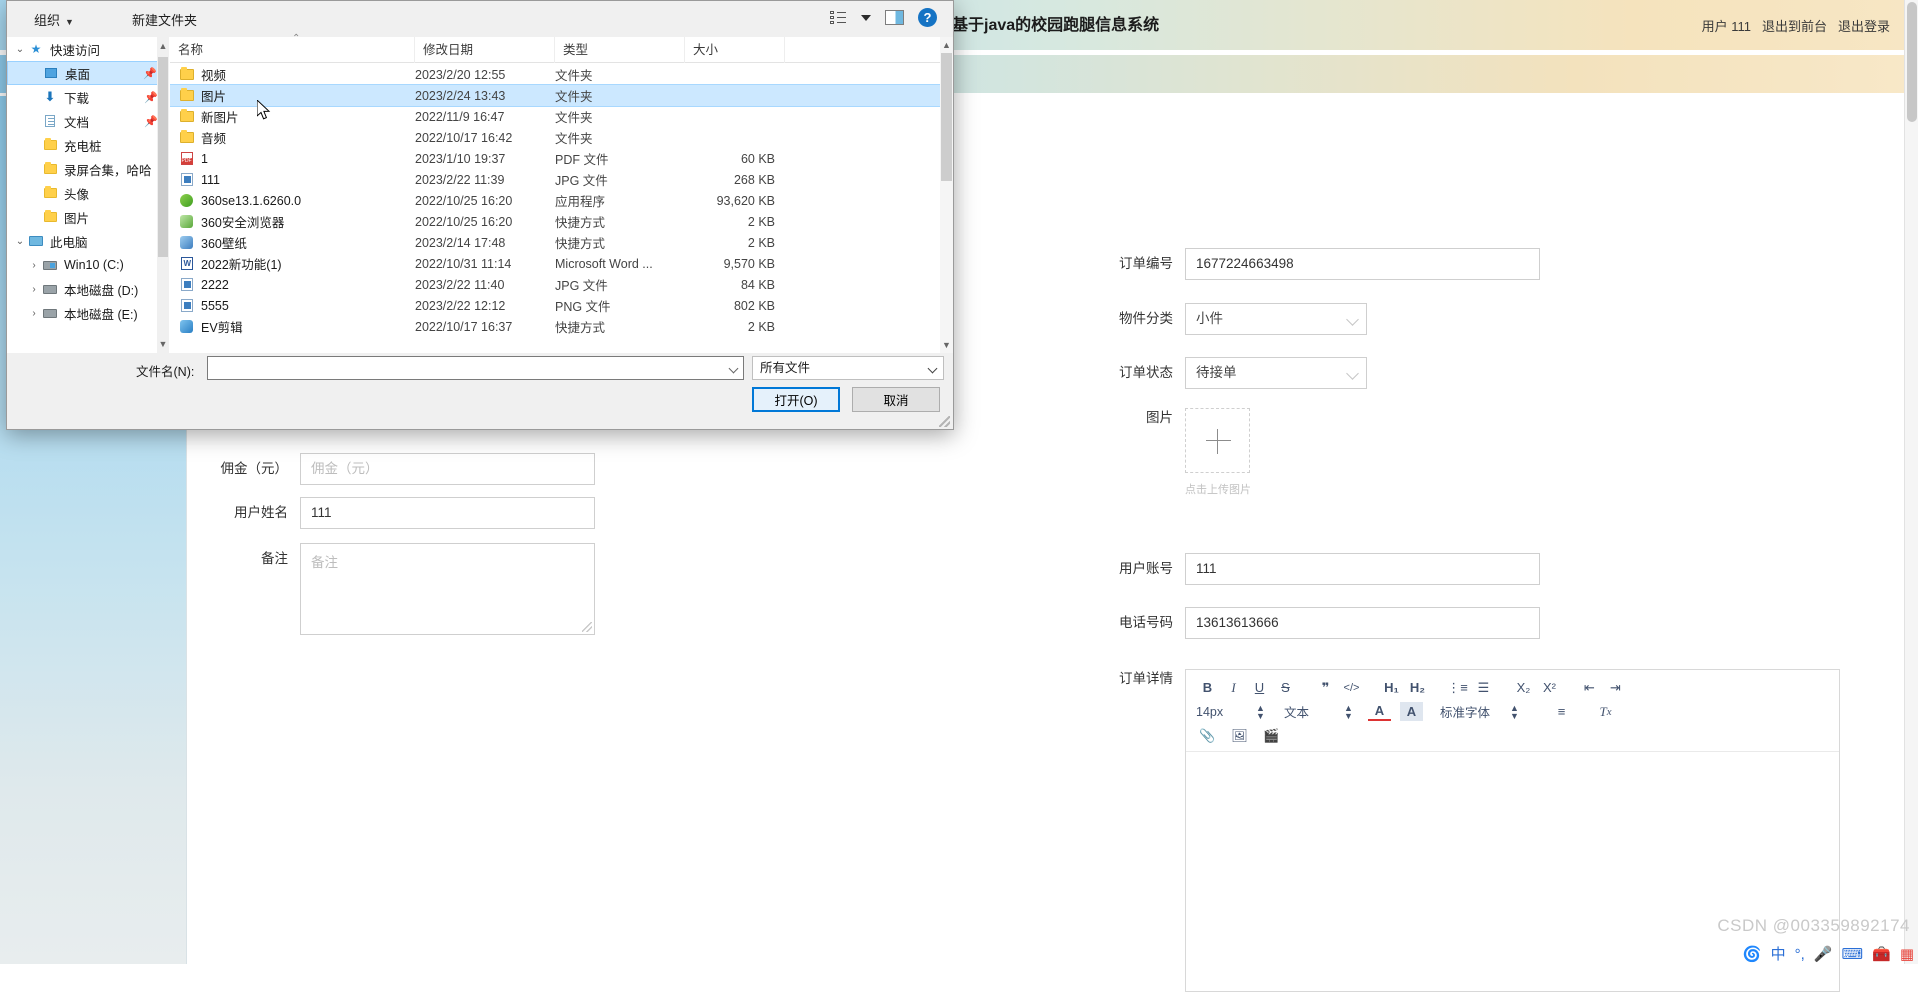 The width and height of the screenshot is (1918, 992). What do you see at coordinates (87, 121) in the screenshot?
I see `nav-item-3: 文档 📌` at bounding box center [87, 121].